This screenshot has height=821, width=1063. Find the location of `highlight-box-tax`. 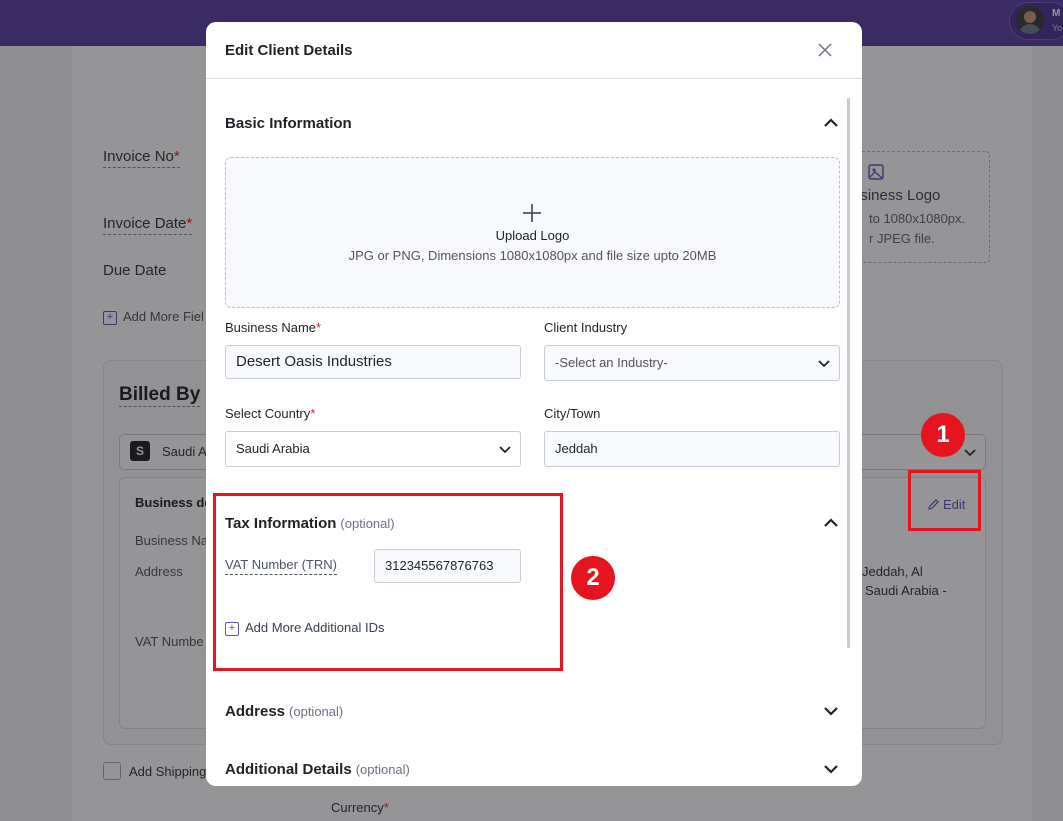

highlight-box-tax is located at coordinates (388, 582).